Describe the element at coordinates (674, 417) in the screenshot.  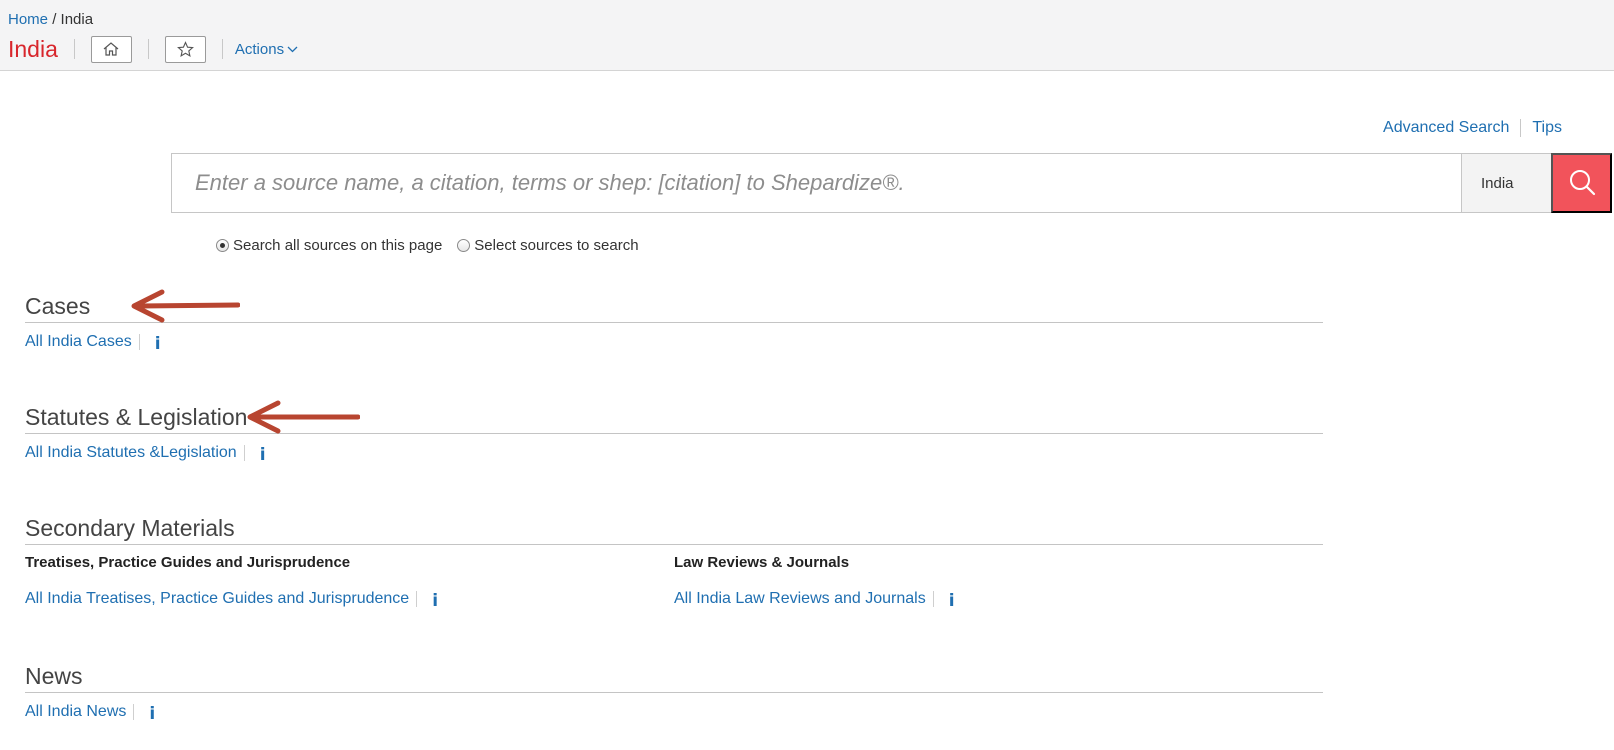
I see `section-heading: Statutes & Legislation` at that location.